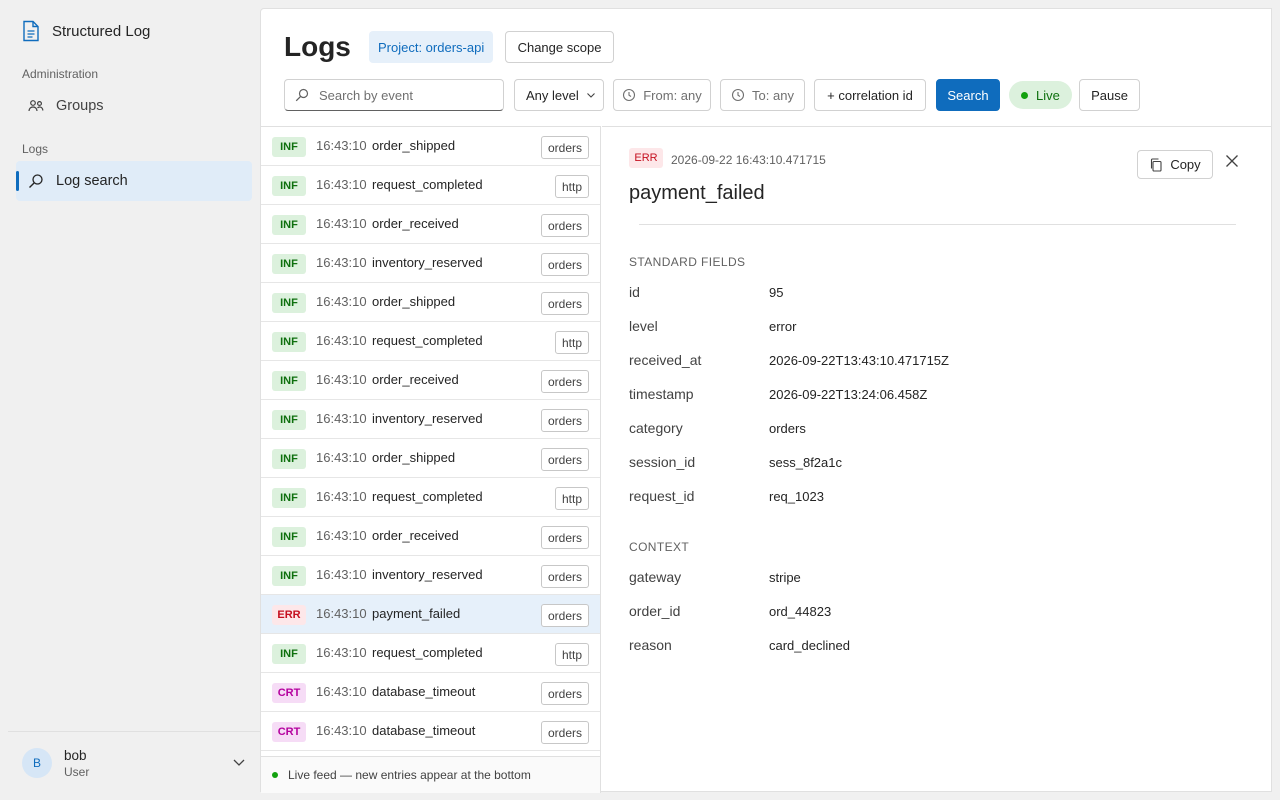 The height and width of the screenshot is (800, 1280). Describe the element at coordinates (656, 428) in the screenshot. I see `field-key: category` at that location.